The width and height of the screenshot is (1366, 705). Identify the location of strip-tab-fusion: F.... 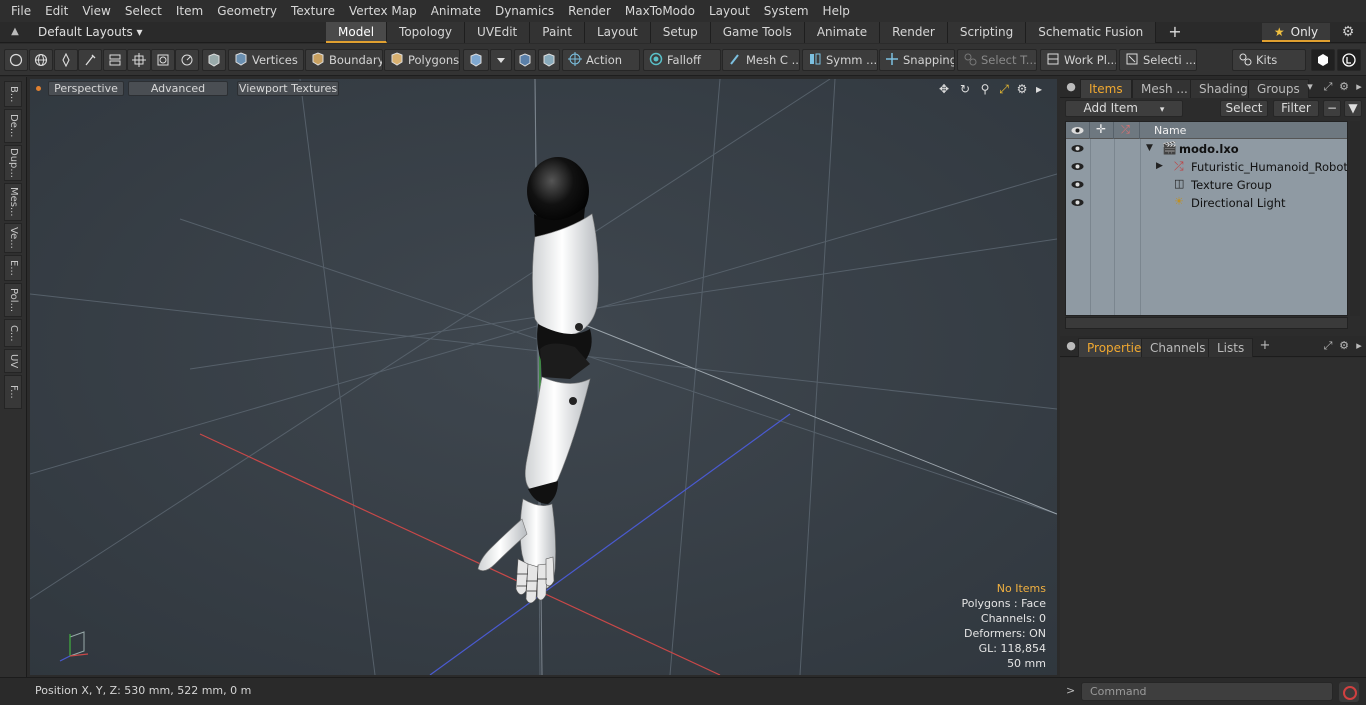
(13, 392).